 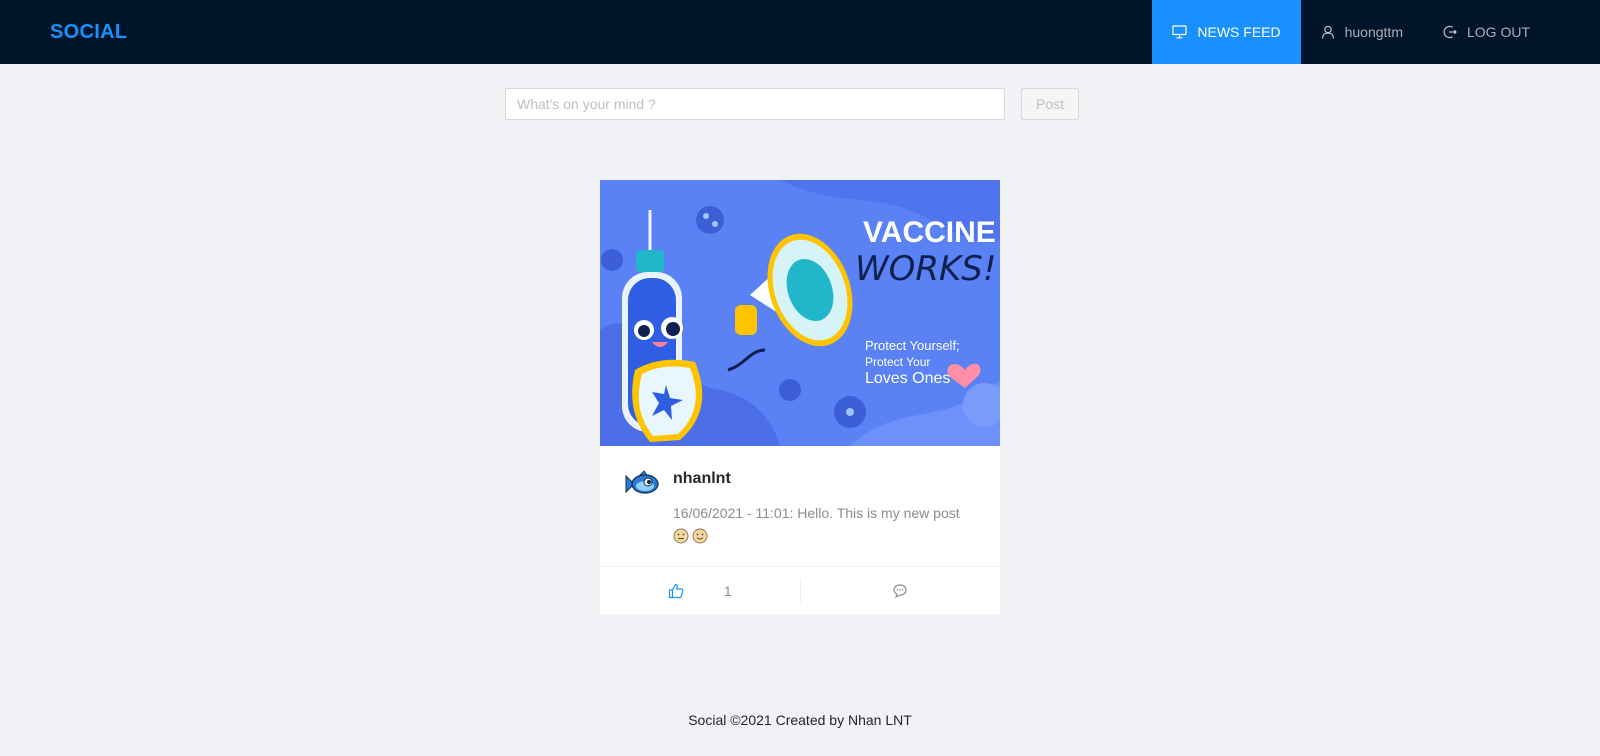 I want to click on cover-tagline-2: Protect Your, so click(x=897, y=362).